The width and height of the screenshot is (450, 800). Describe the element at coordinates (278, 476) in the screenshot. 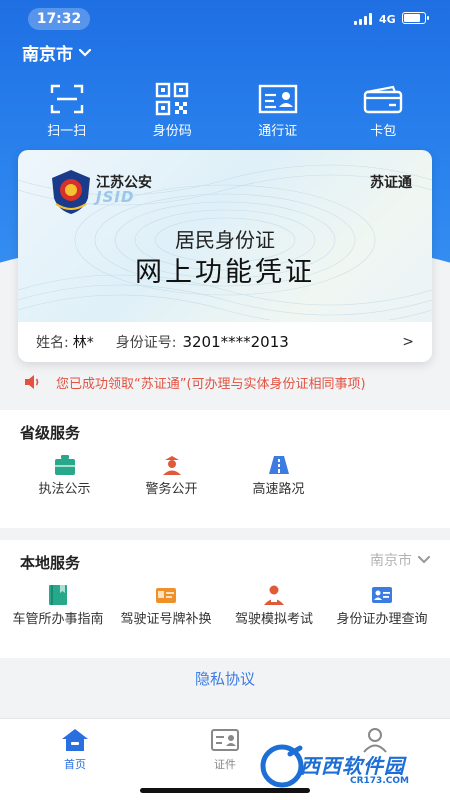

I see `highway-status-button: 高速路况` at that location.